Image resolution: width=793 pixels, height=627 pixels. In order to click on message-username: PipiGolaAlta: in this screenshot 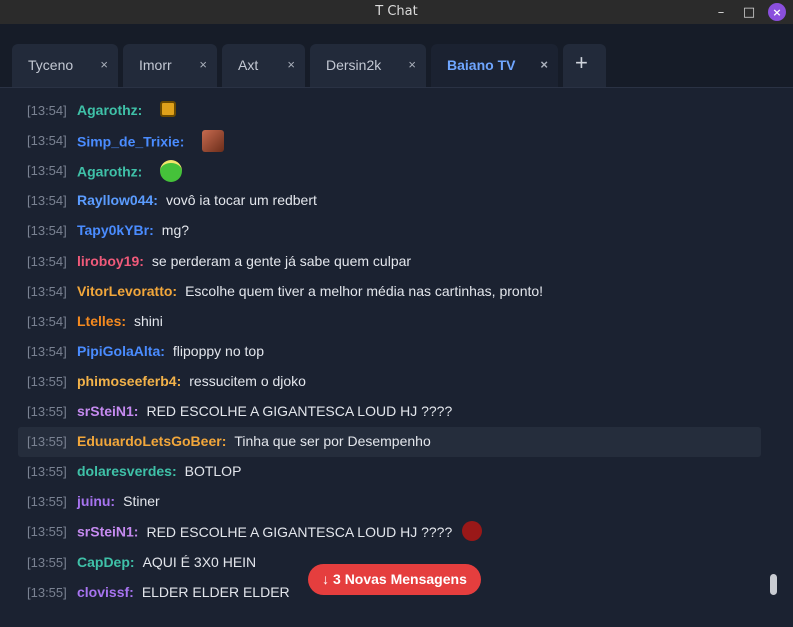, I will do `click(121, 351)`.